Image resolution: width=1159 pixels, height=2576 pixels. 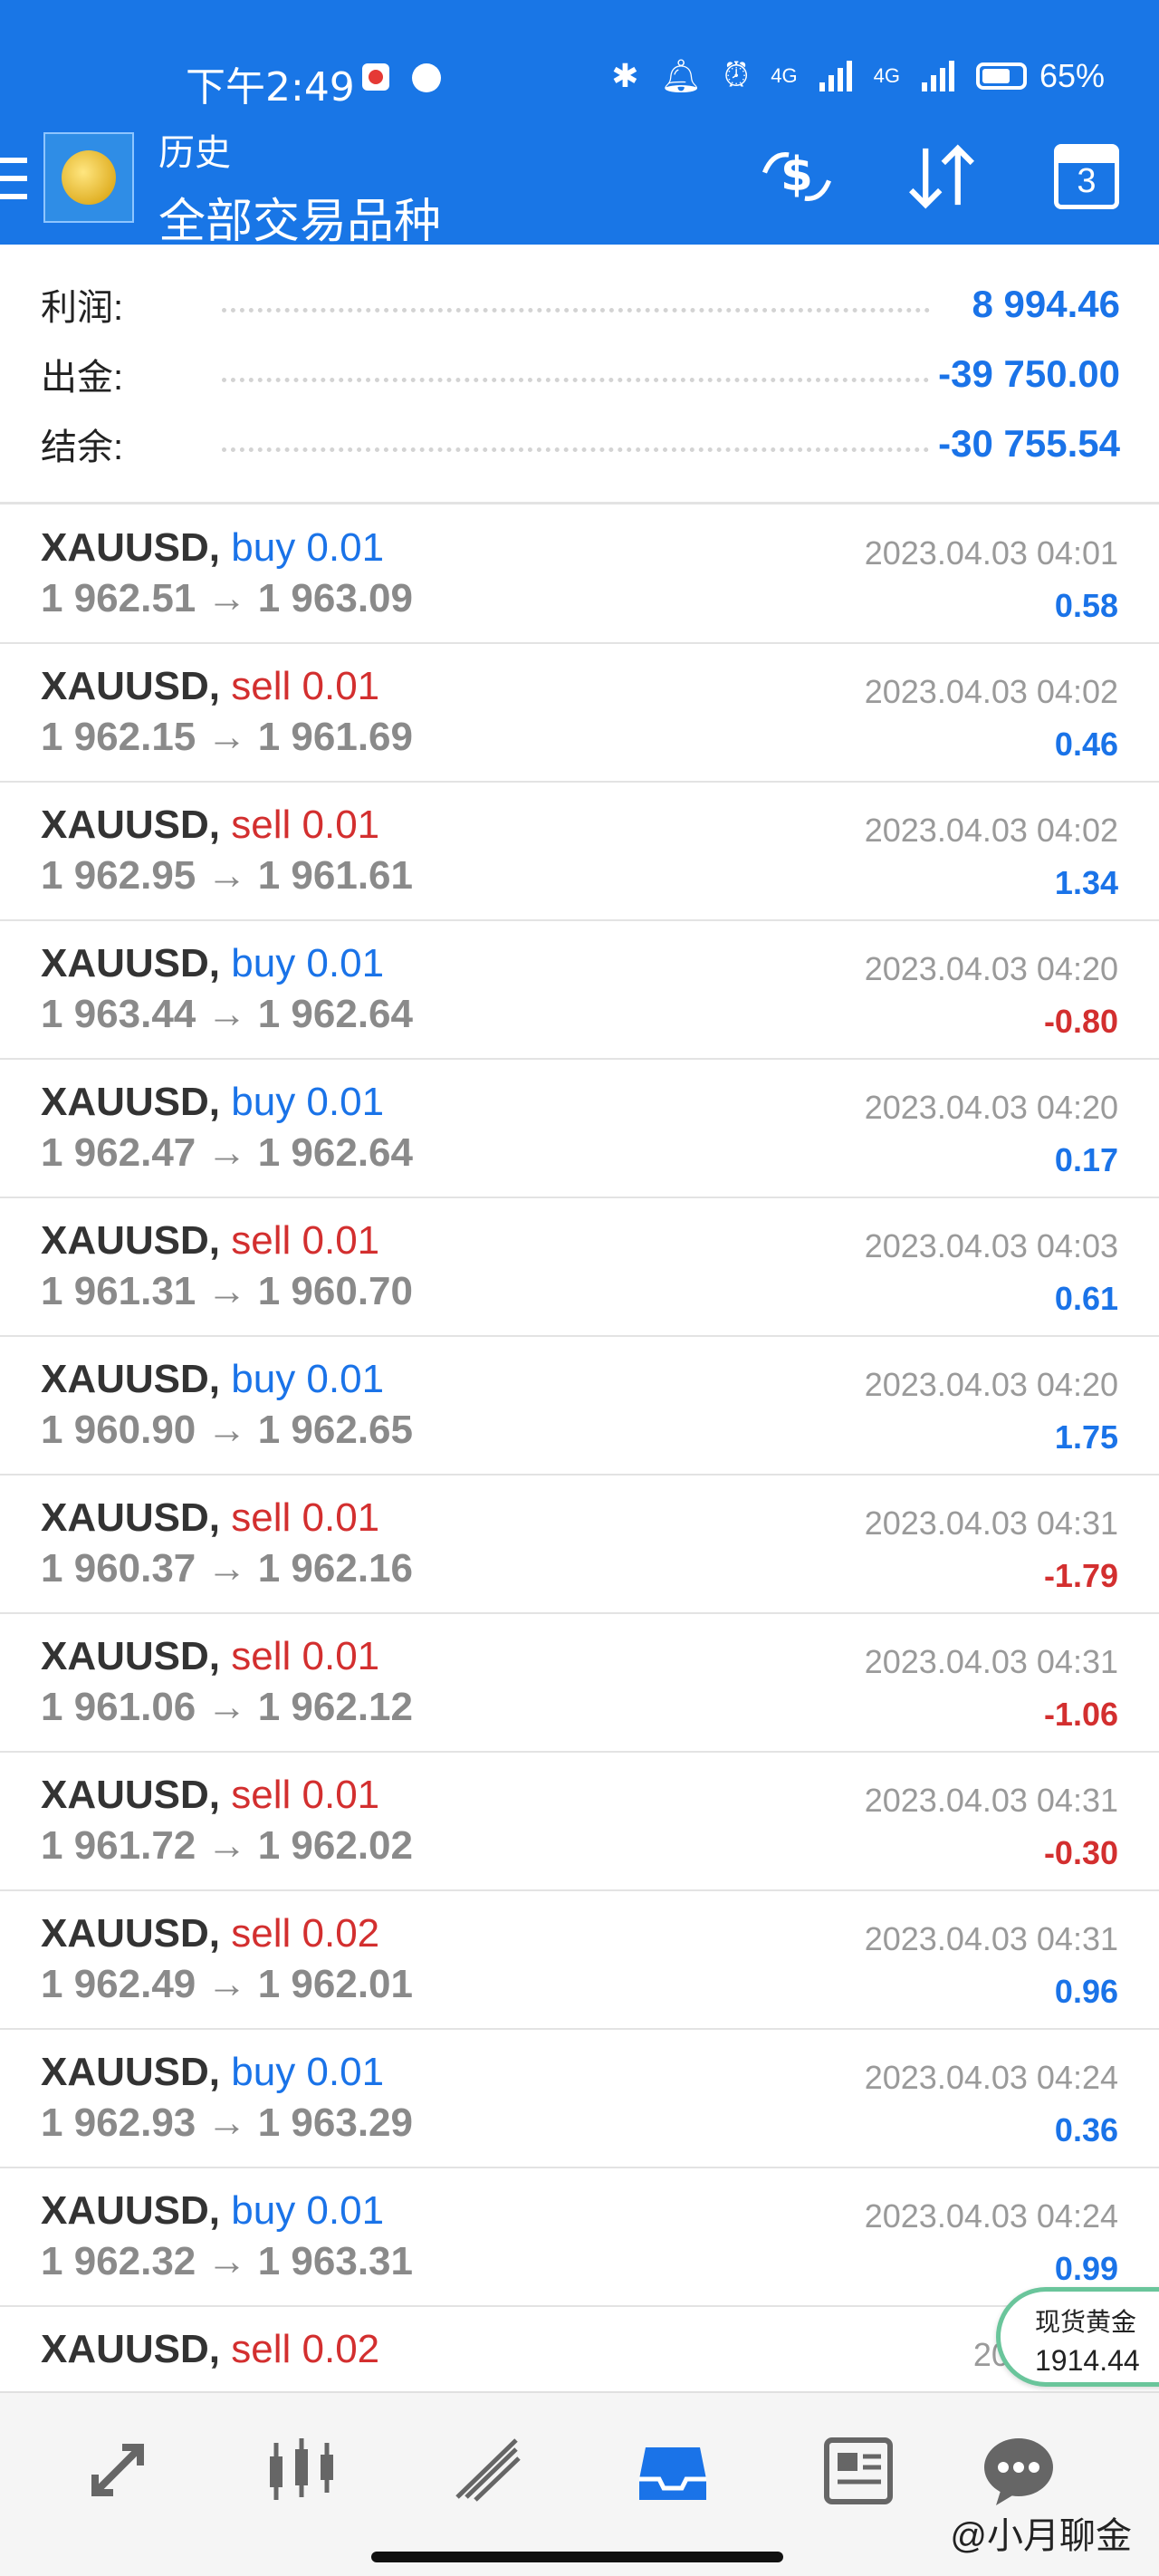 I want to click on trade-profit: 1.34, so click(x=1086, y=882).